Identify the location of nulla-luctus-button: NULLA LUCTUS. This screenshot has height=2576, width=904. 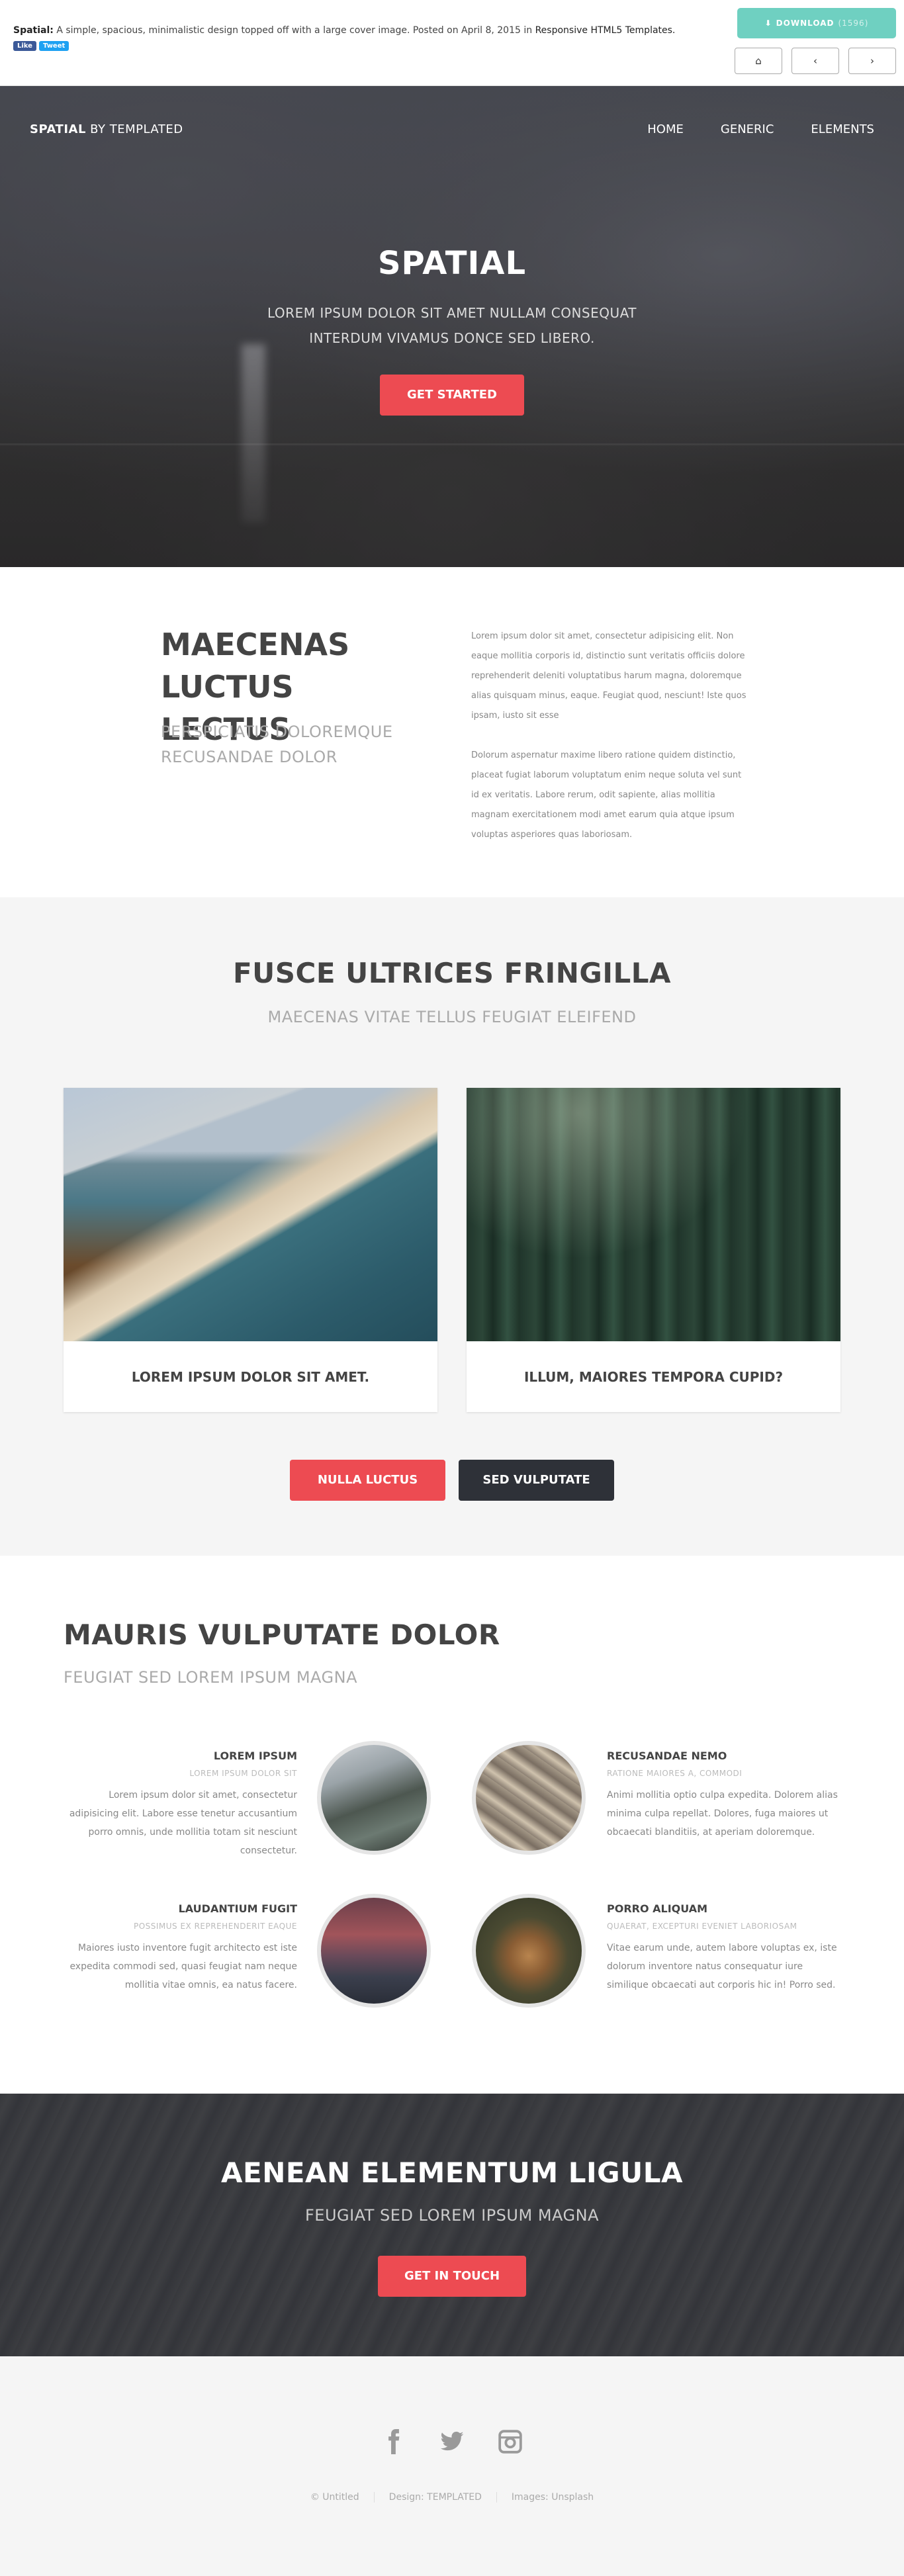
(368, 1480).